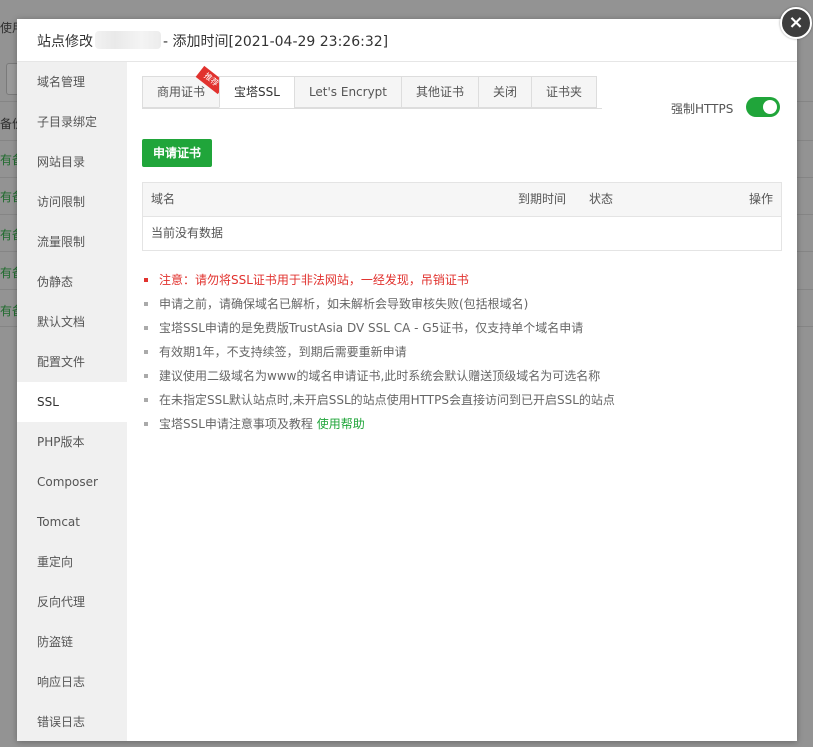 The image size is (813, 747). I want to click on column-expiry: 到期时间, so click(542, 199).